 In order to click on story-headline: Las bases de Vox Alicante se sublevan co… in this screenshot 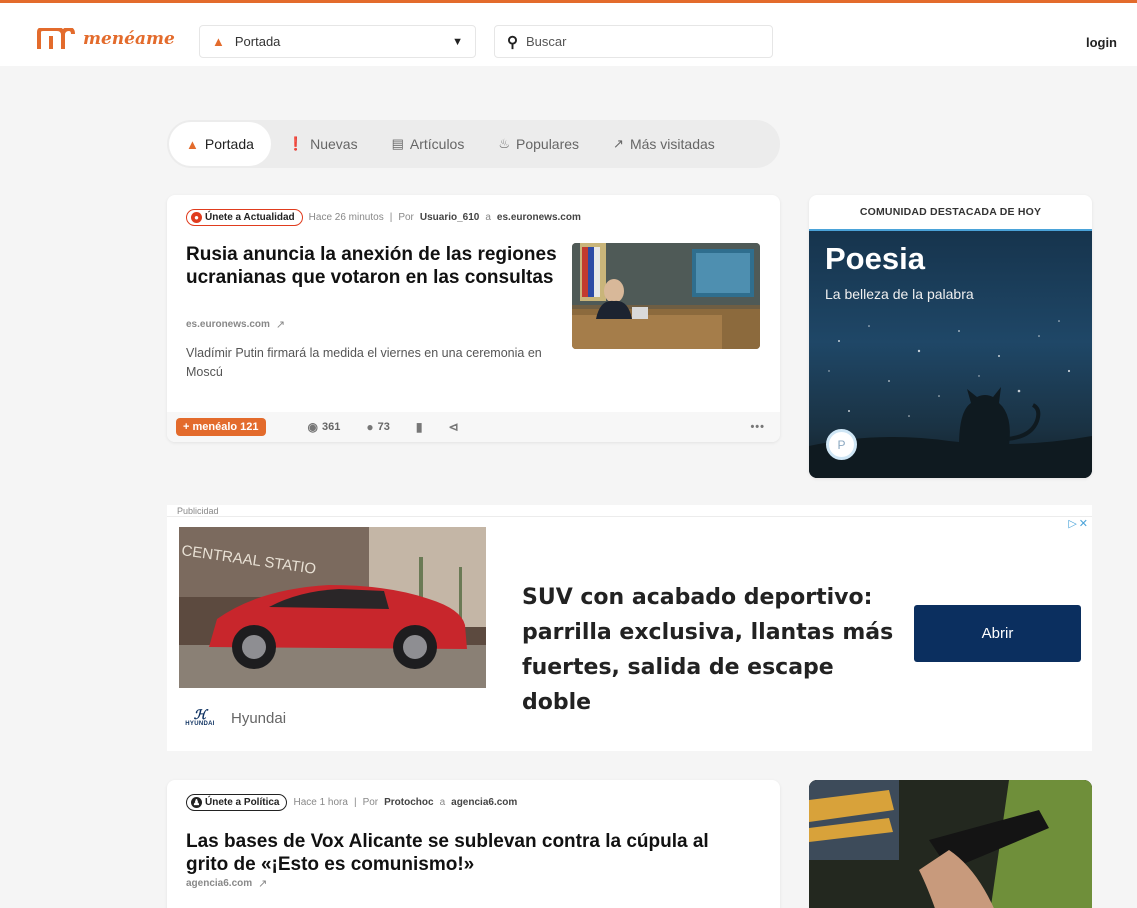, I will do `click(466, 853)`.